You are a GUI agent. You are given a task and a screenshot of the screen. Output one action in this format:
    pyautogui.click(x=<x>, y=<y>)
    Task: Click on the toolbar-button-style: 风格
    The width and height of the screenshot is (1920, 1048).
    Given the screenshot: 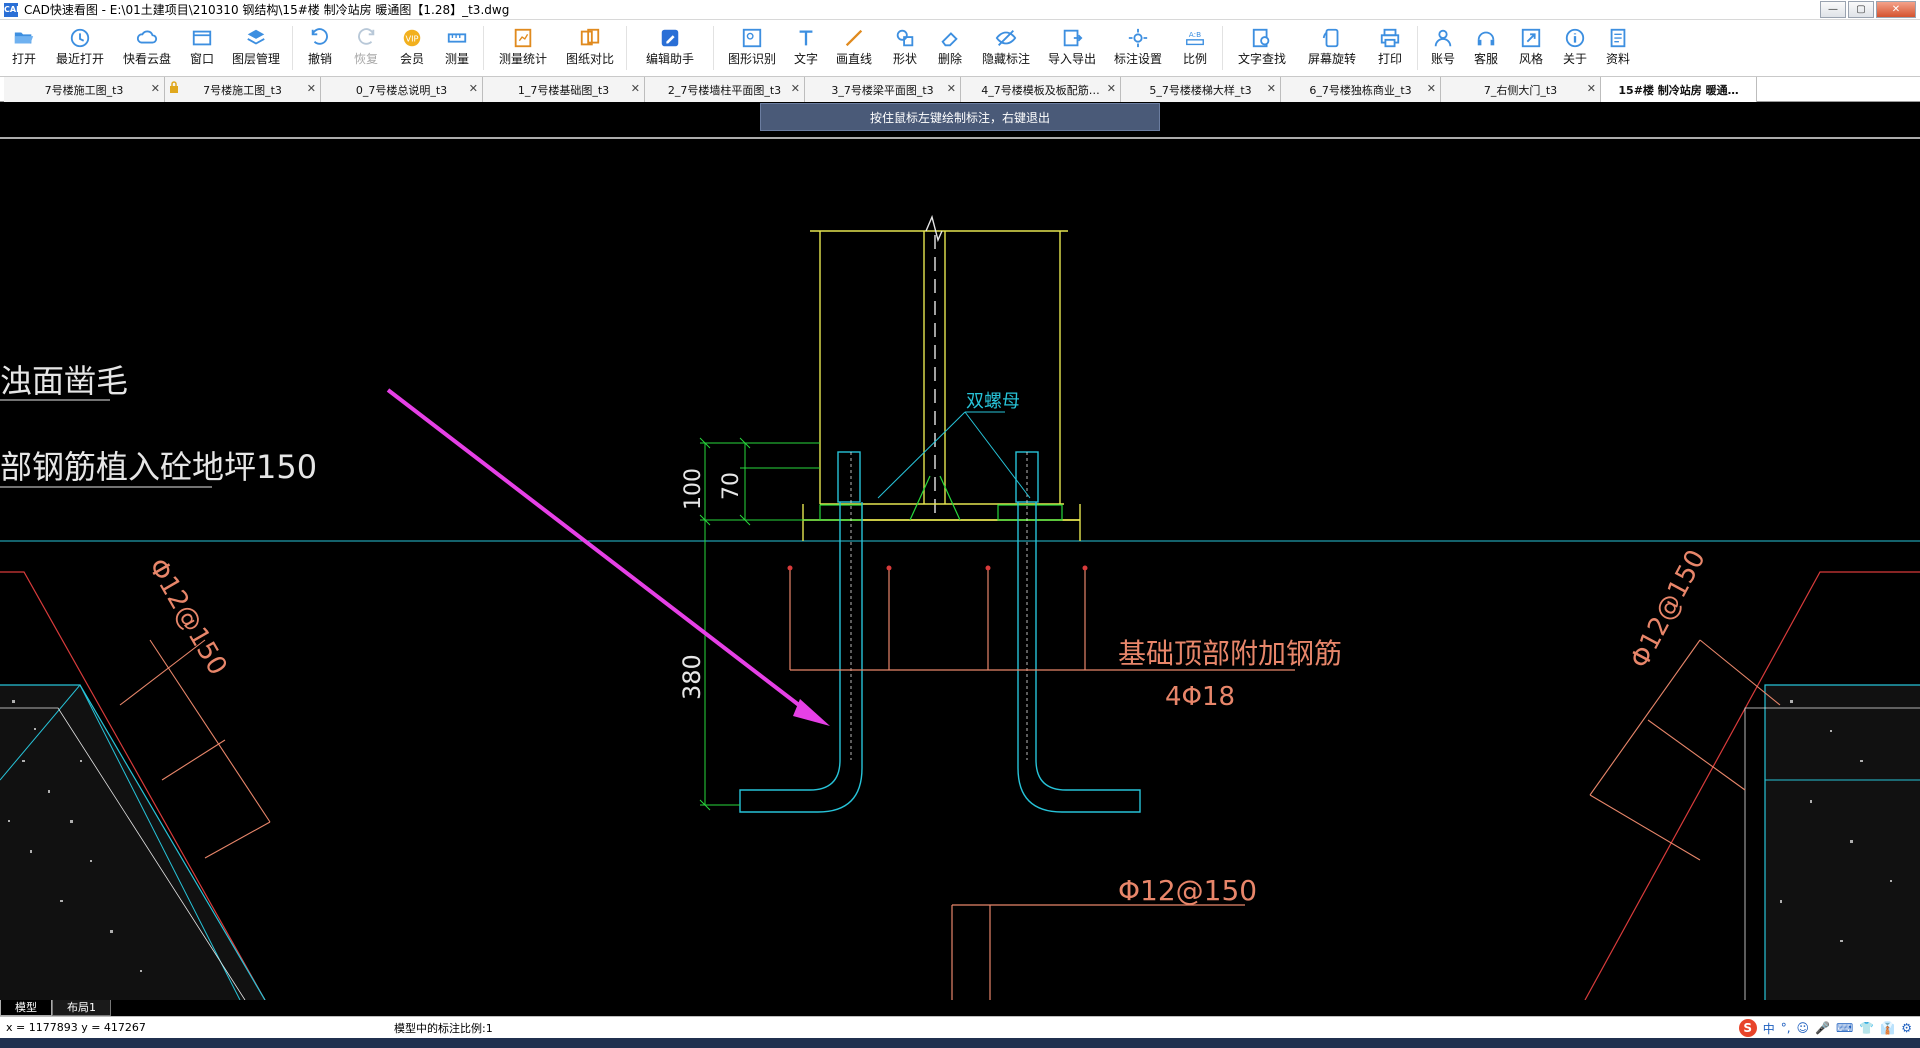 What is the action you would take?
    pyautogui.click(x=1531, y=48)
    